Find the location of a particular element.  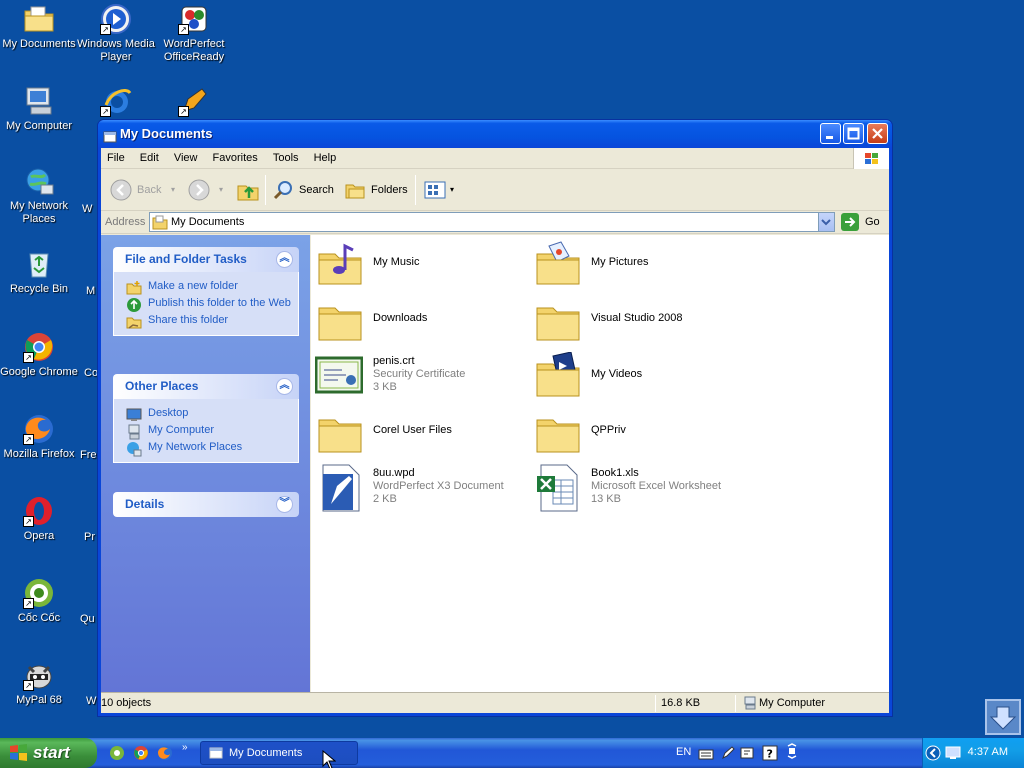

desktop-icon-my-network-places: My Network Places is located at coordinates (39, 195).